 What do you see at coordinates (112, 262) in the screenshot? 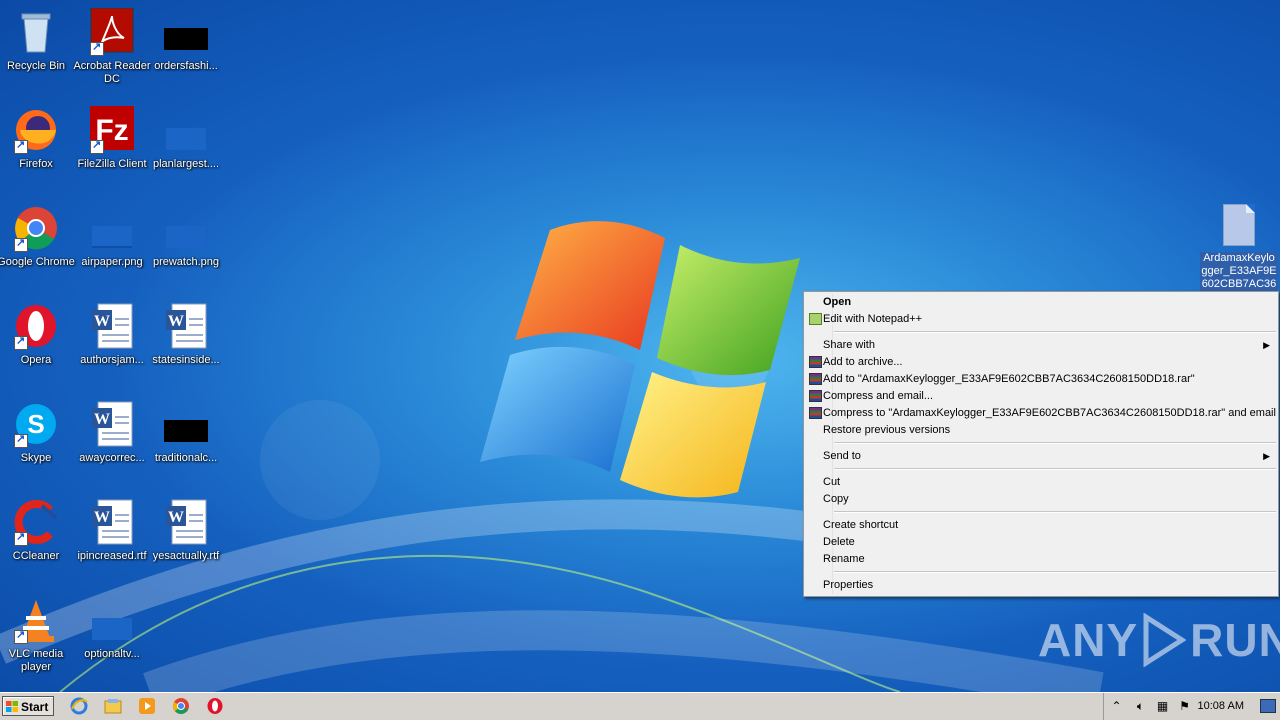
I see `airpaper-label: airpaper.png` at bounding box center [112, 262].